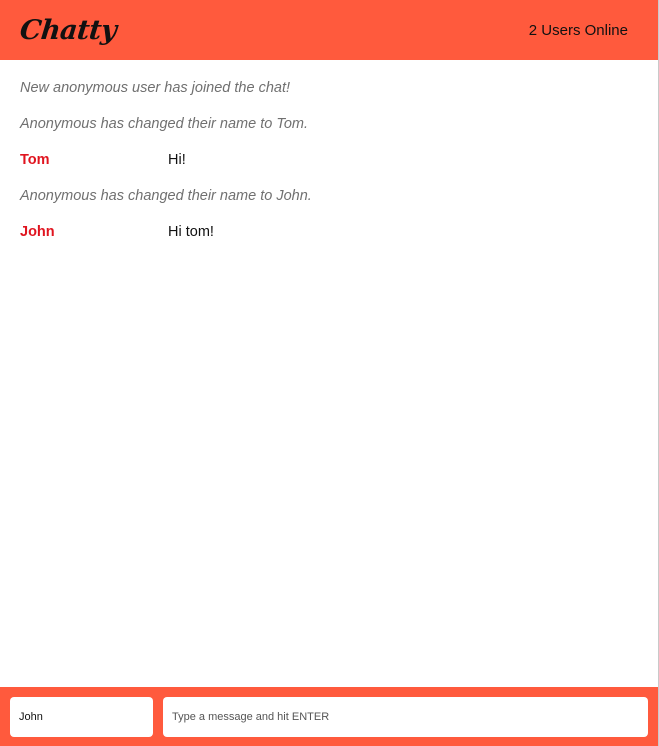 This screenshot has height=746, width=659. Describe the element at coordinates (405, 716) in the screenshot. I see `message-input` at that location.